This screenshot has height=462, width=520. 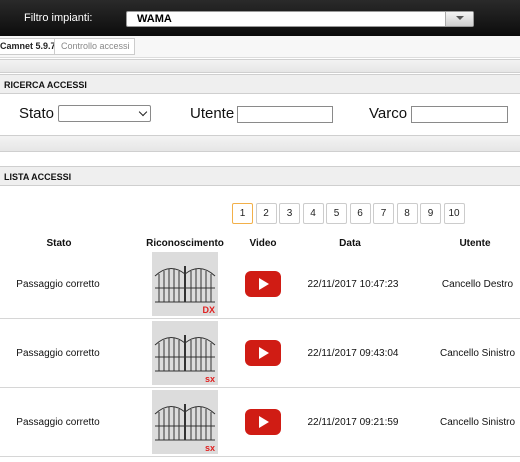 What do you see at coordinates (260, 176) in the screenshot?
I see `list-section-title: LISTA ACCESSI` at bounding box center [260, 176].